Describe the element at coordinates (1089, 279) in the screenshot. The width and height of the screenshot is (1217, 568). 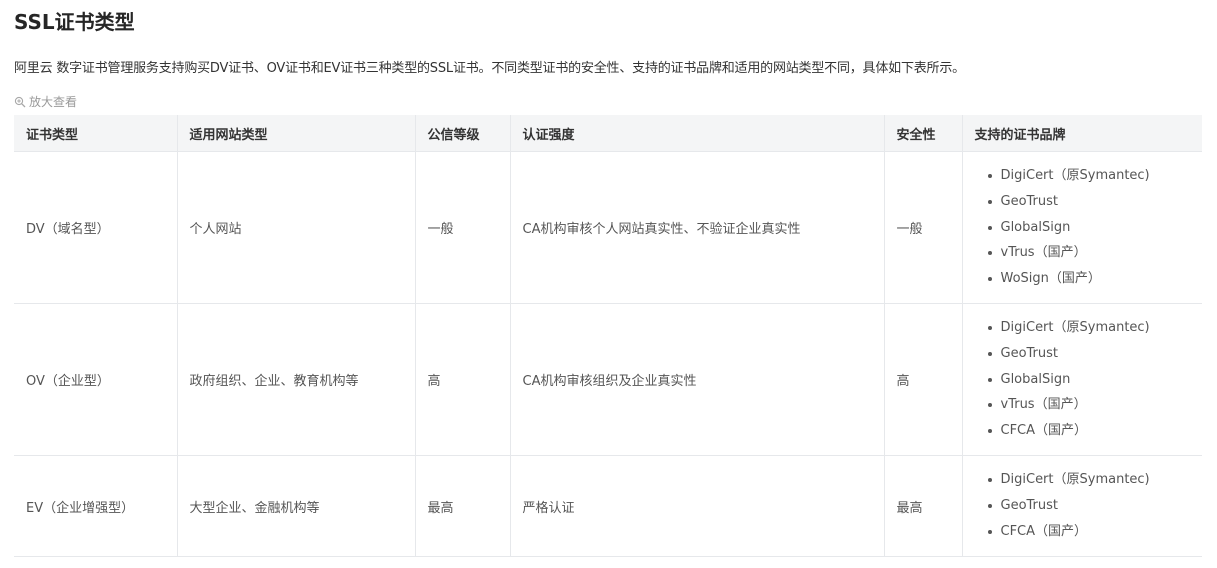
I see `brand-item: WoSign（国产）` at that location.